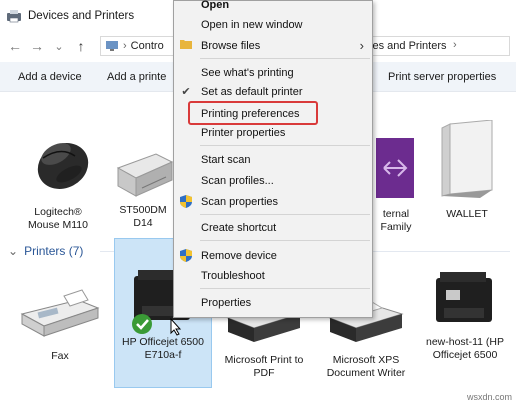 The image size is (516, 404). I want to click on device-external-drive: ternal Family, so click(396, 186).